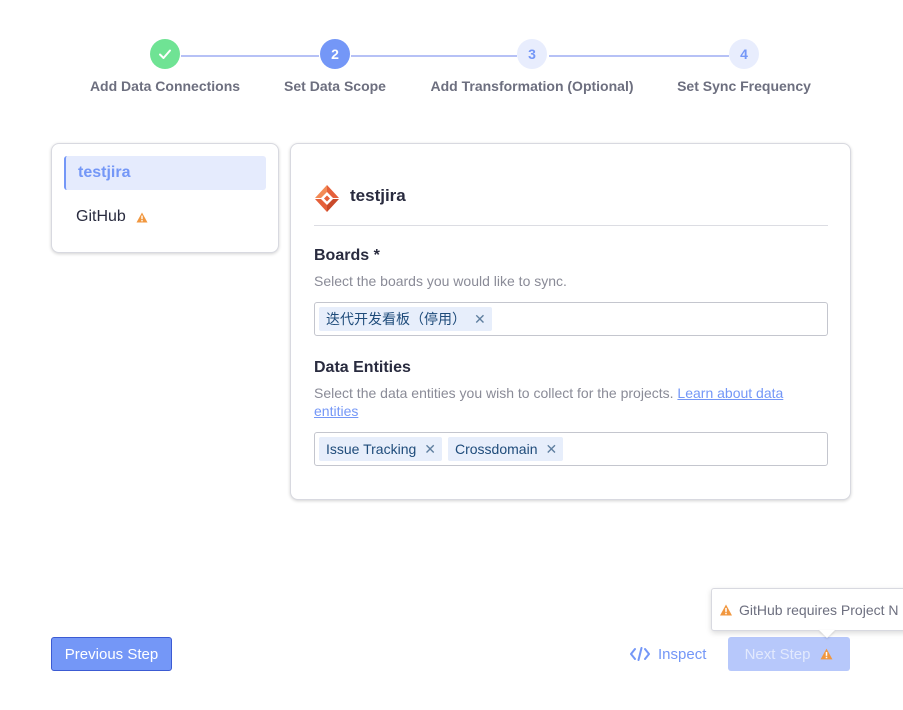  I want to click on jira-logo-icon, so click(327, 198).